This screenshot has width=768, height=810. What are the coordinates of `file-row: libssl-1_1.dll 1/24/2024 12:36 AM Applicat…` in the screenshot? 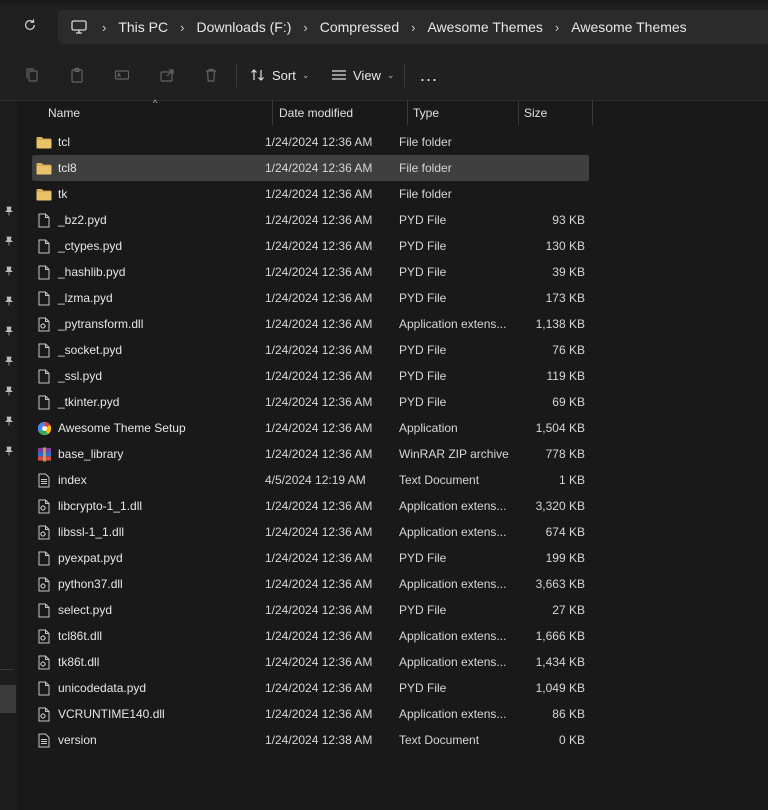 It's located at (310, 532).